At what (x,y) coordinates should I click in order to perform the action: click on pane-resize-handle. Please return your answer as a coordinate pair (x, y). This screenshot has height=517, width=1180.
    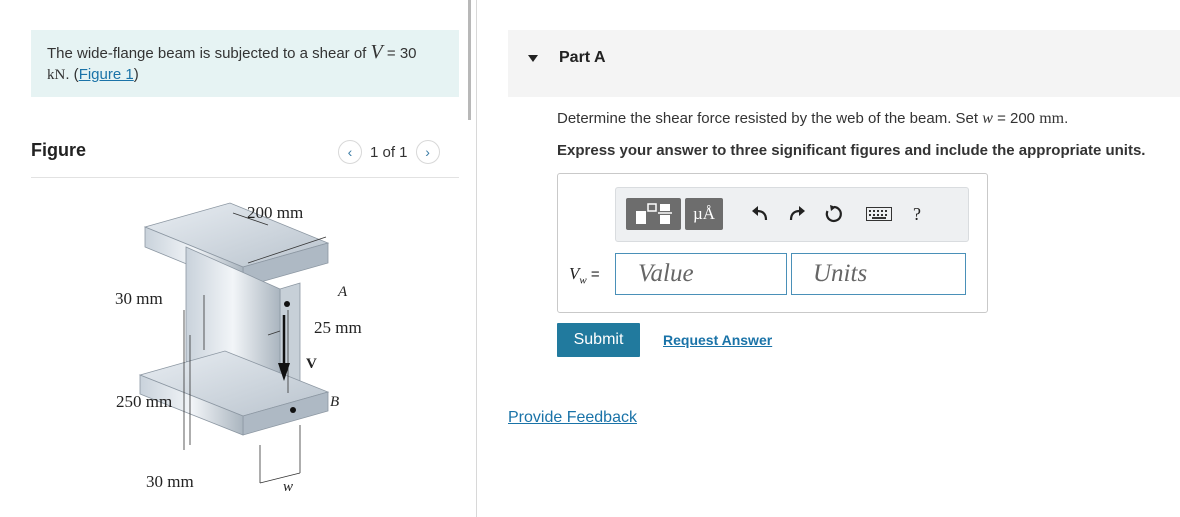
    Looking at the image, I should click on (469, 60).